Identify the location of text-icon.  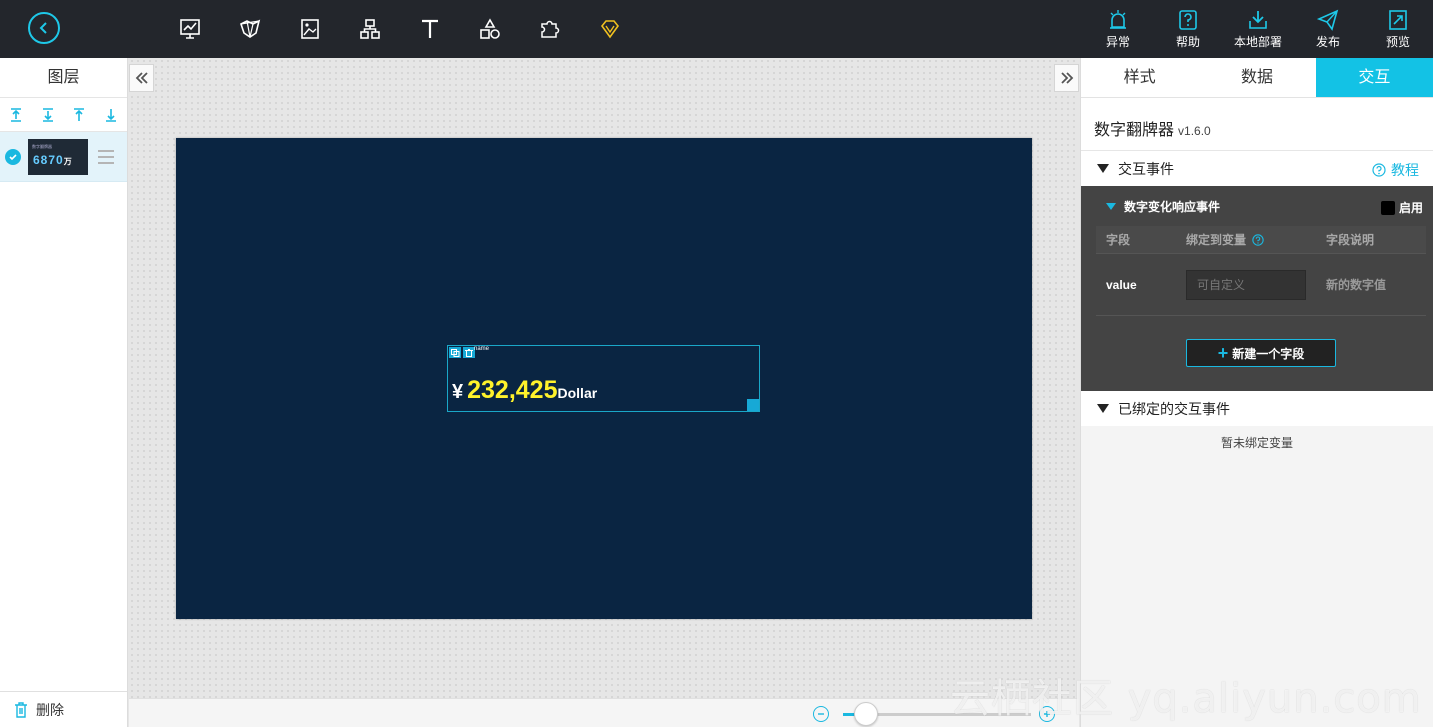
(430, 28).